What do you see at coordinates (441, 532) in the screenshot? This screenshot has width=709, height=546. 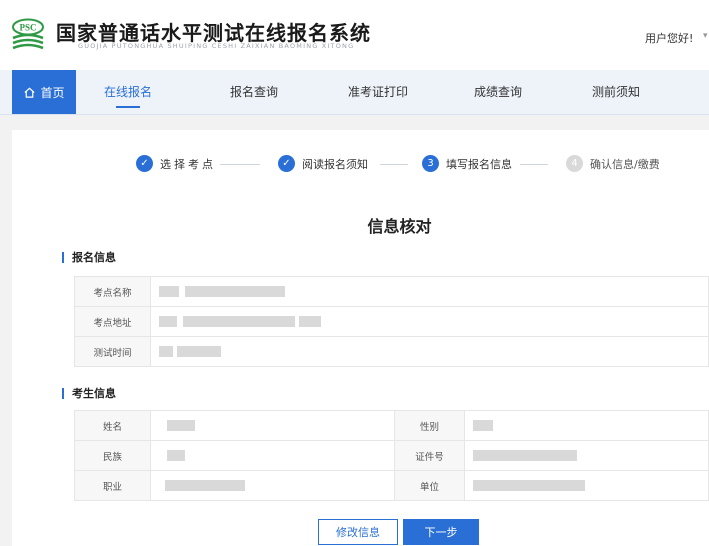 I see `next-step-button: 下一步` at bounding box center [441, 532].